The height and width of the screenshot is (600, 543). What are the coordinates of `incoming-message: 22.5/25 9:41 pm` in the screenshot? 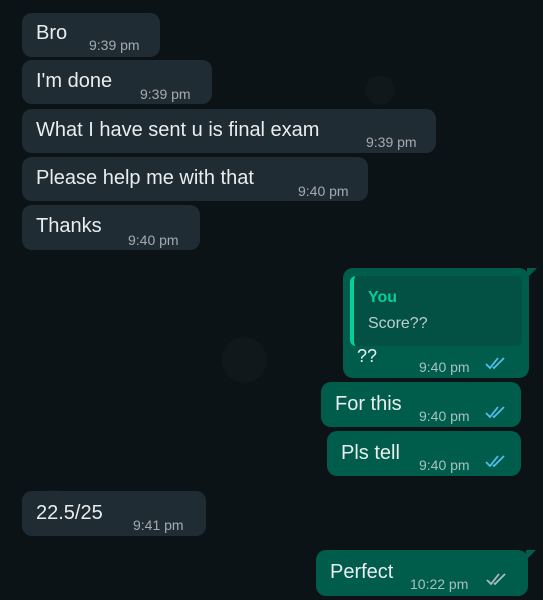 It's located at (114, 513).